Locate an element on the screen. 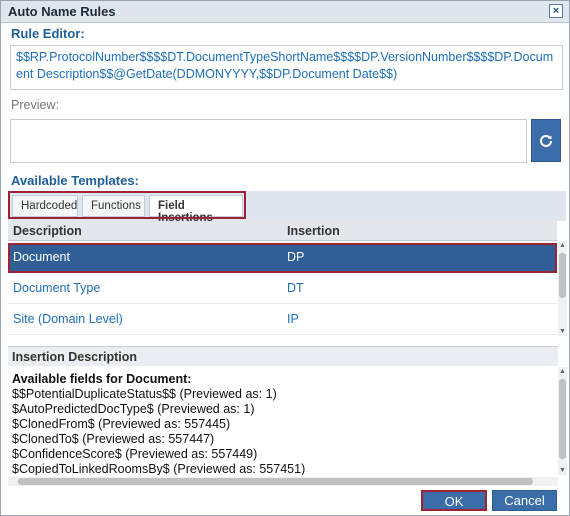 The image size is (570, 516). description-horizontal-scrollbar is located at coordinates (283, 481).